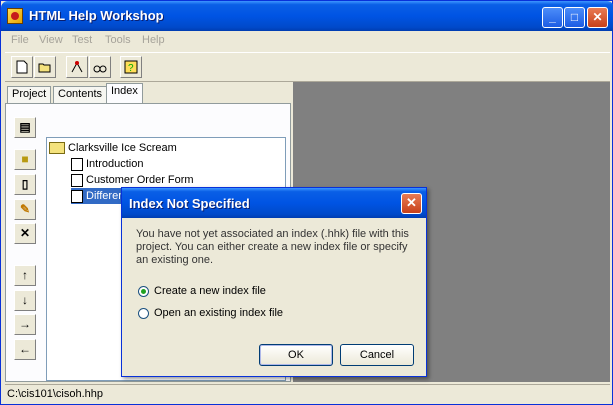  What do you see at coordinates (118, 40) in the screenshot?
I see `menu-tools: Tools` at bounding box center [118, 40].